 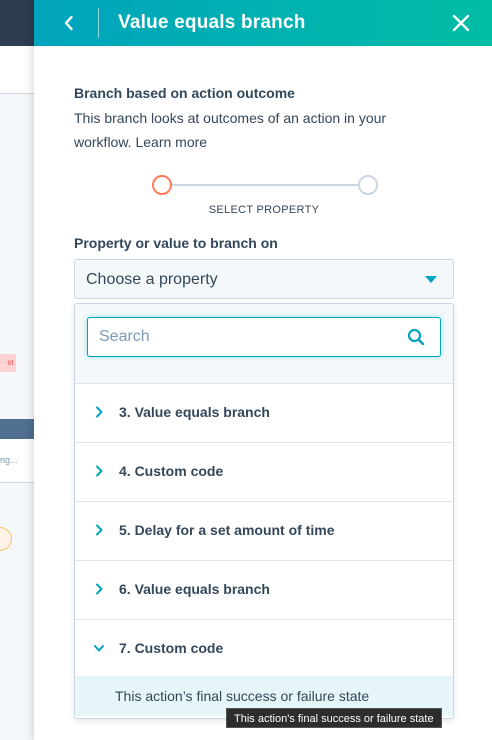 What do you see at coordinates (171, 142) in the screenshot?
I see `learn-more-link: Learn more` at bounding box center [171, 142].